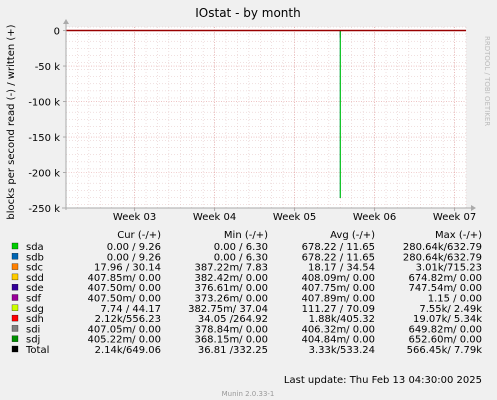  I want to click on x-tick-label: Week 03, so click(134, 217).